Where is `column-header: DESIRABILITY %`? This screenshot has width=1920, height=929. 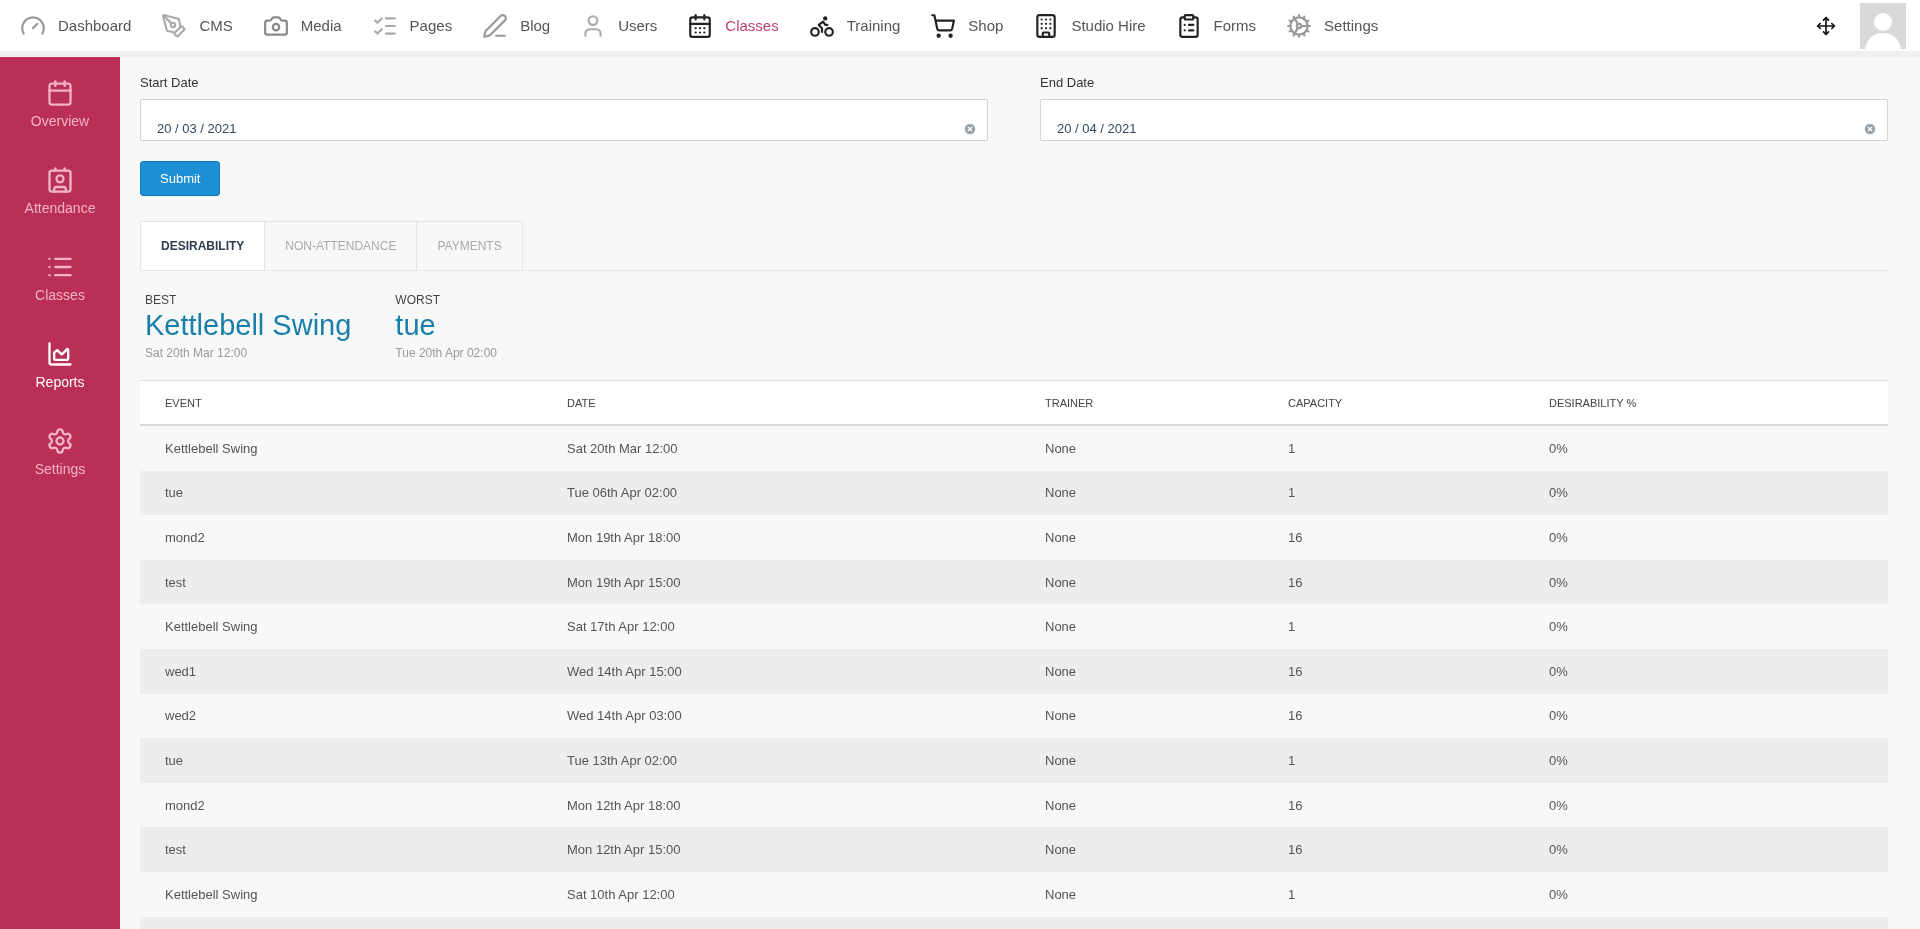
column-header: DESIRABILITY % is located at coordinates (1593, 402).